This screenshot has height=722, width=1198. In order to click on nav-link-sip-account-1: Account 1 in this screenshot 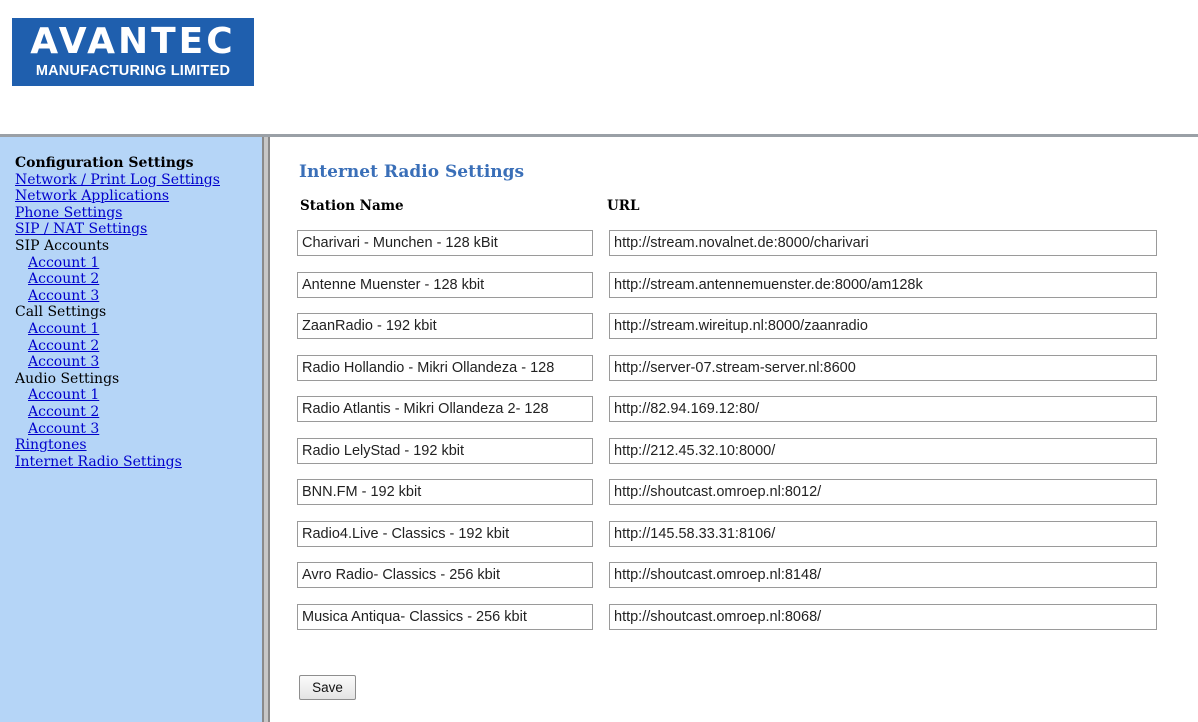, I will do `click(117, 263)`.